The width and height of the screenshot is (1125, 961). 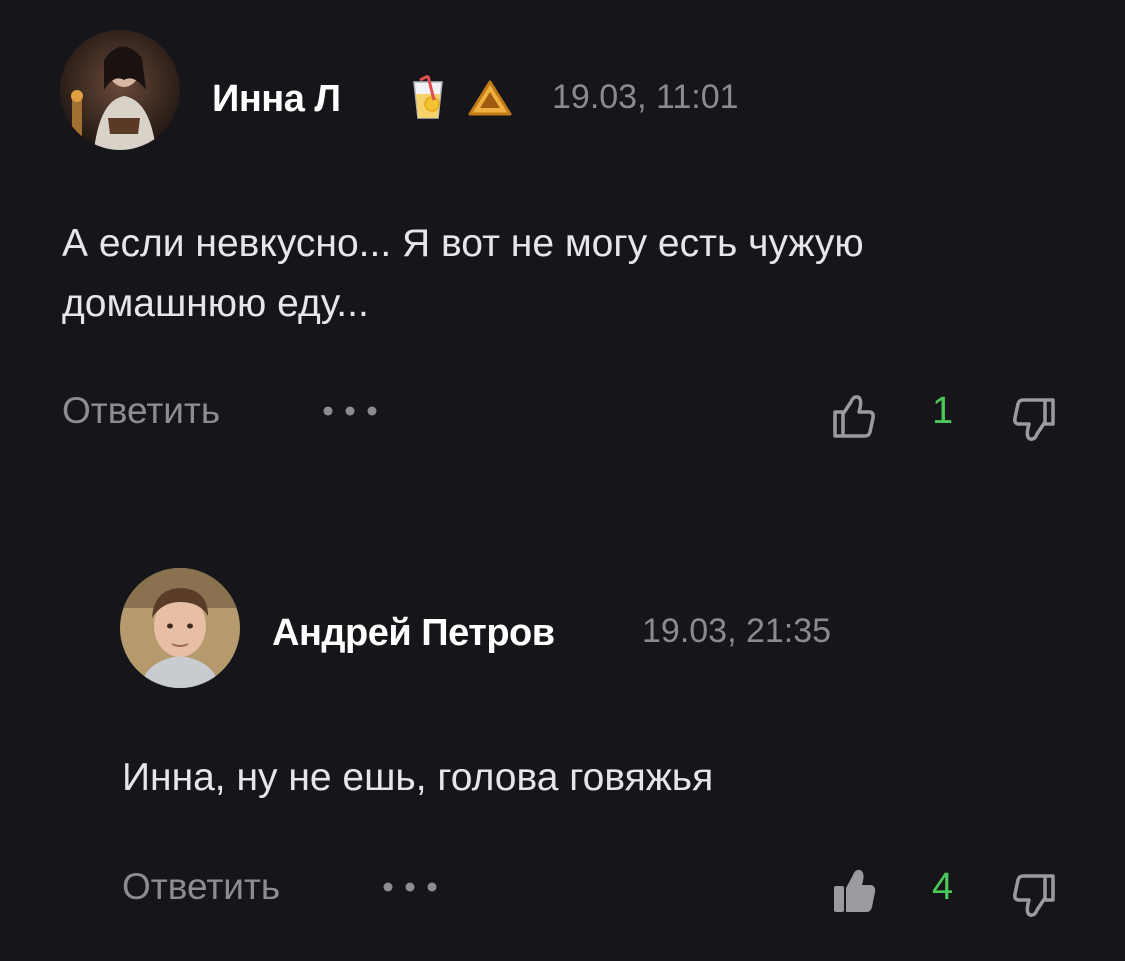 I want to click on comment-text: Инна, ну не ешь, голова говяжья, so click(x=418, y=777).